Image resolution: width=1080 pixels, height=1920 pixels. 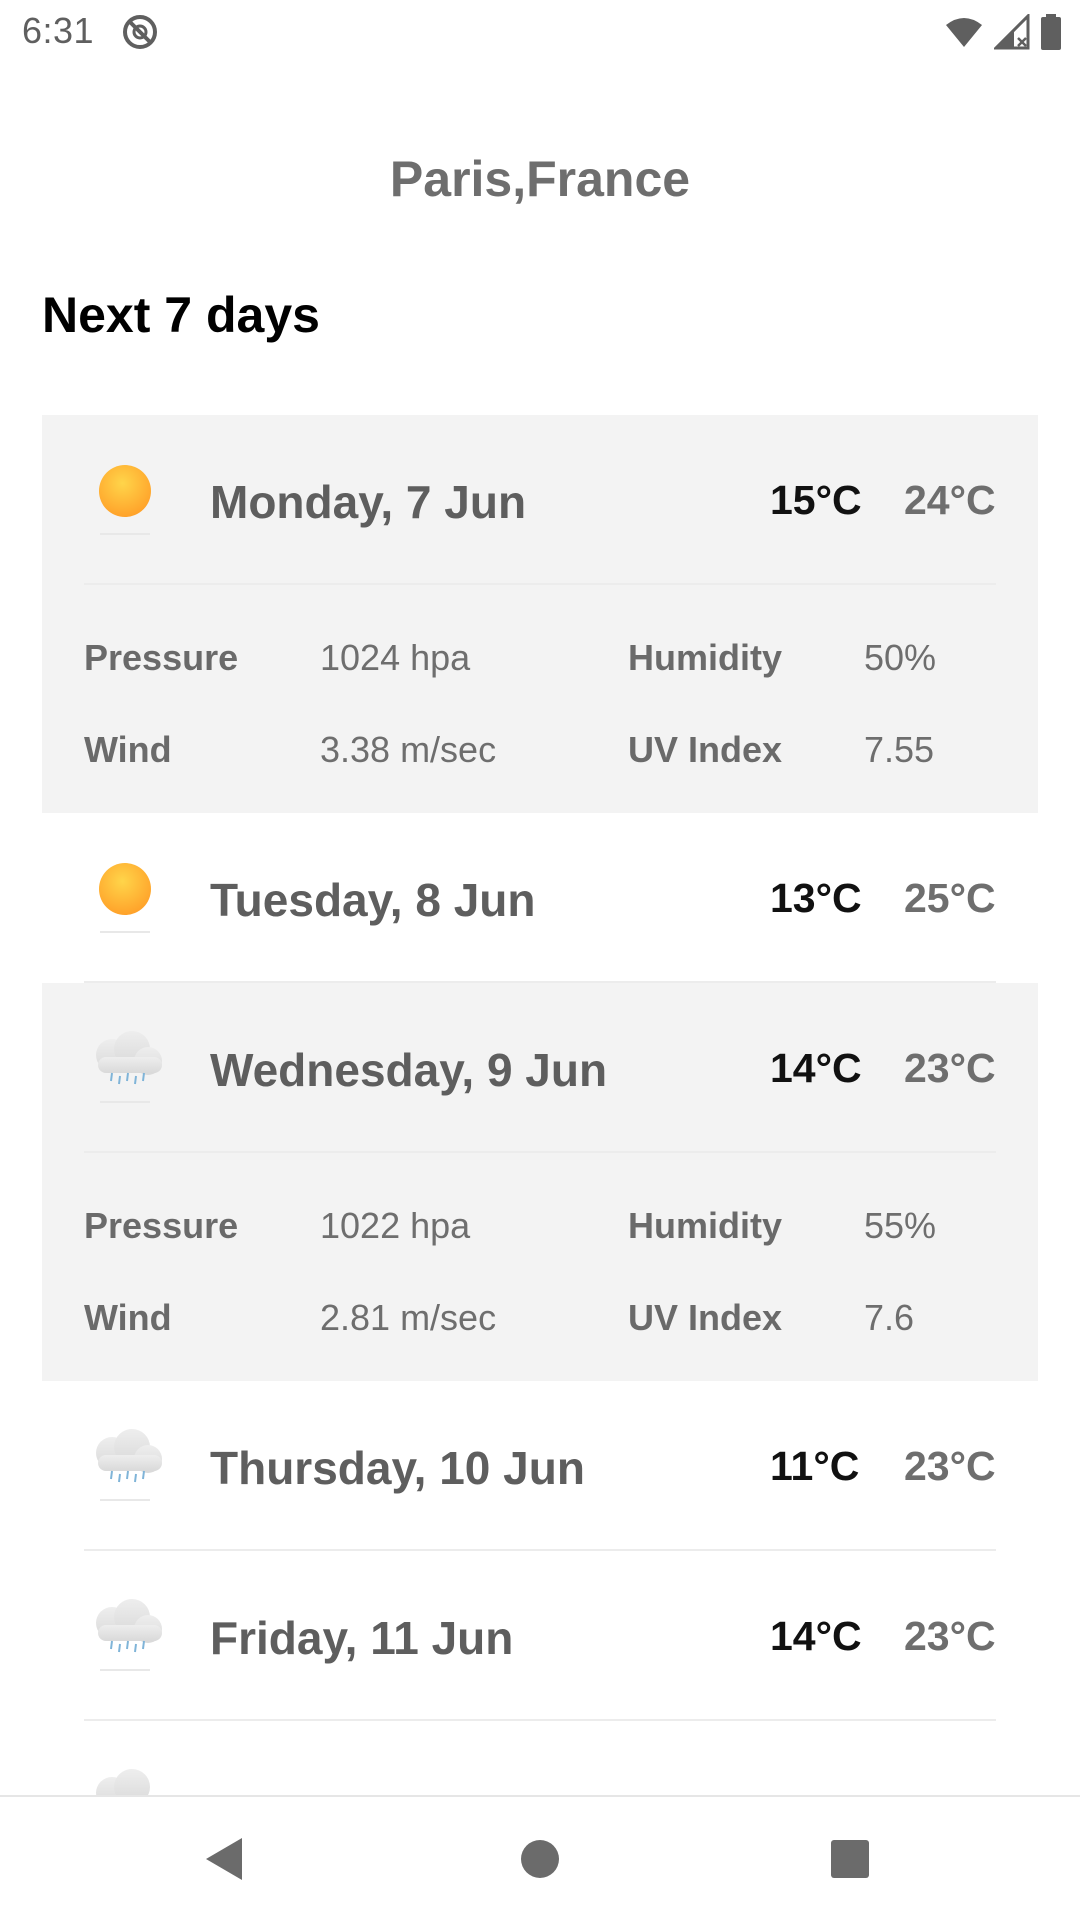 I want to click on wind-value: 2.81 m/sec, so click(x=408, y=1317).